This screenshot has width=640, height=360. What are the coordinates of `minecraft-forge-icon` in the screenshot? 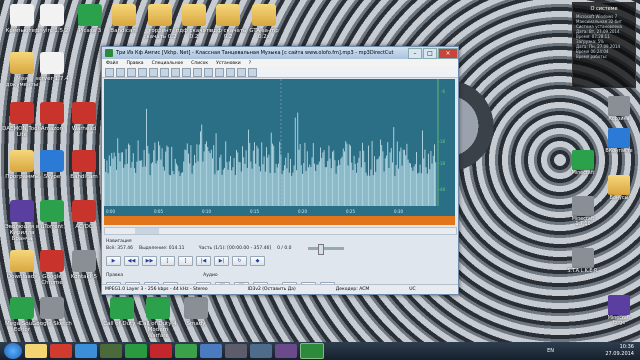 It's located at (619, 305).